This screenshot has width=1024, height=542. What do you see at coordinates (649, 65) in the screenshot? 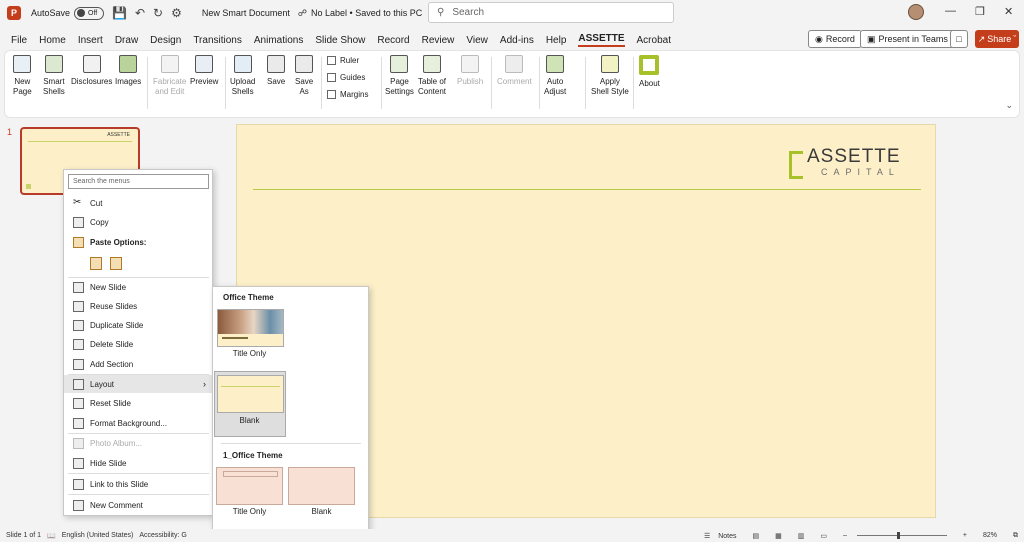
I see `assette-logo-icon` at bounding box center [649, 65].